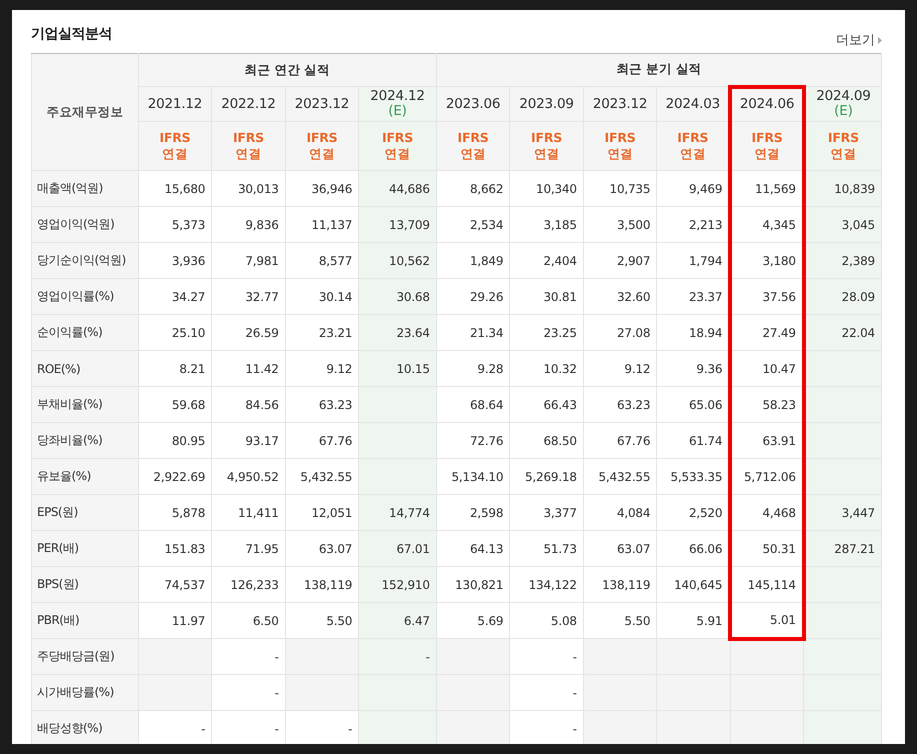 This screenshot has width=917, height=754. Describe the element at coordinates (547, 104) in the screenshot. I see `column-header: 2023.09` at that location.